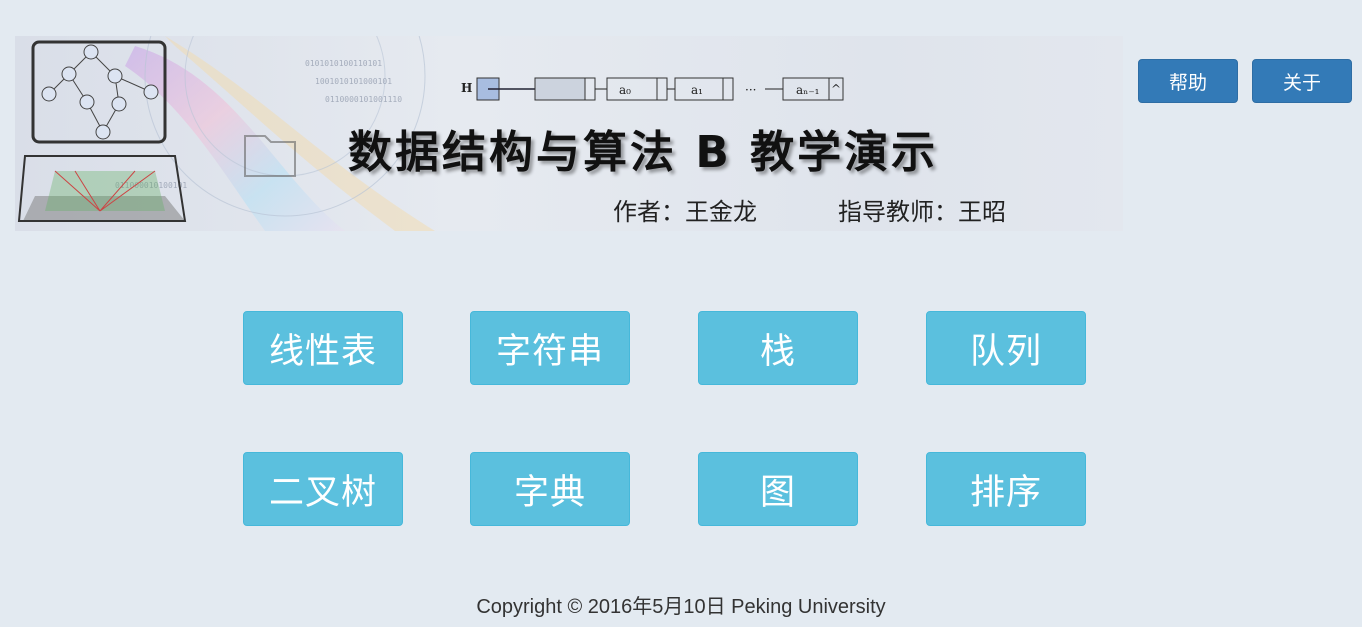 The image size is (1362, 627). What do you see at coordinates (1006, 348) in the screenshot?
I see `queue-button: 队列` at bounding box center [1006, 348].